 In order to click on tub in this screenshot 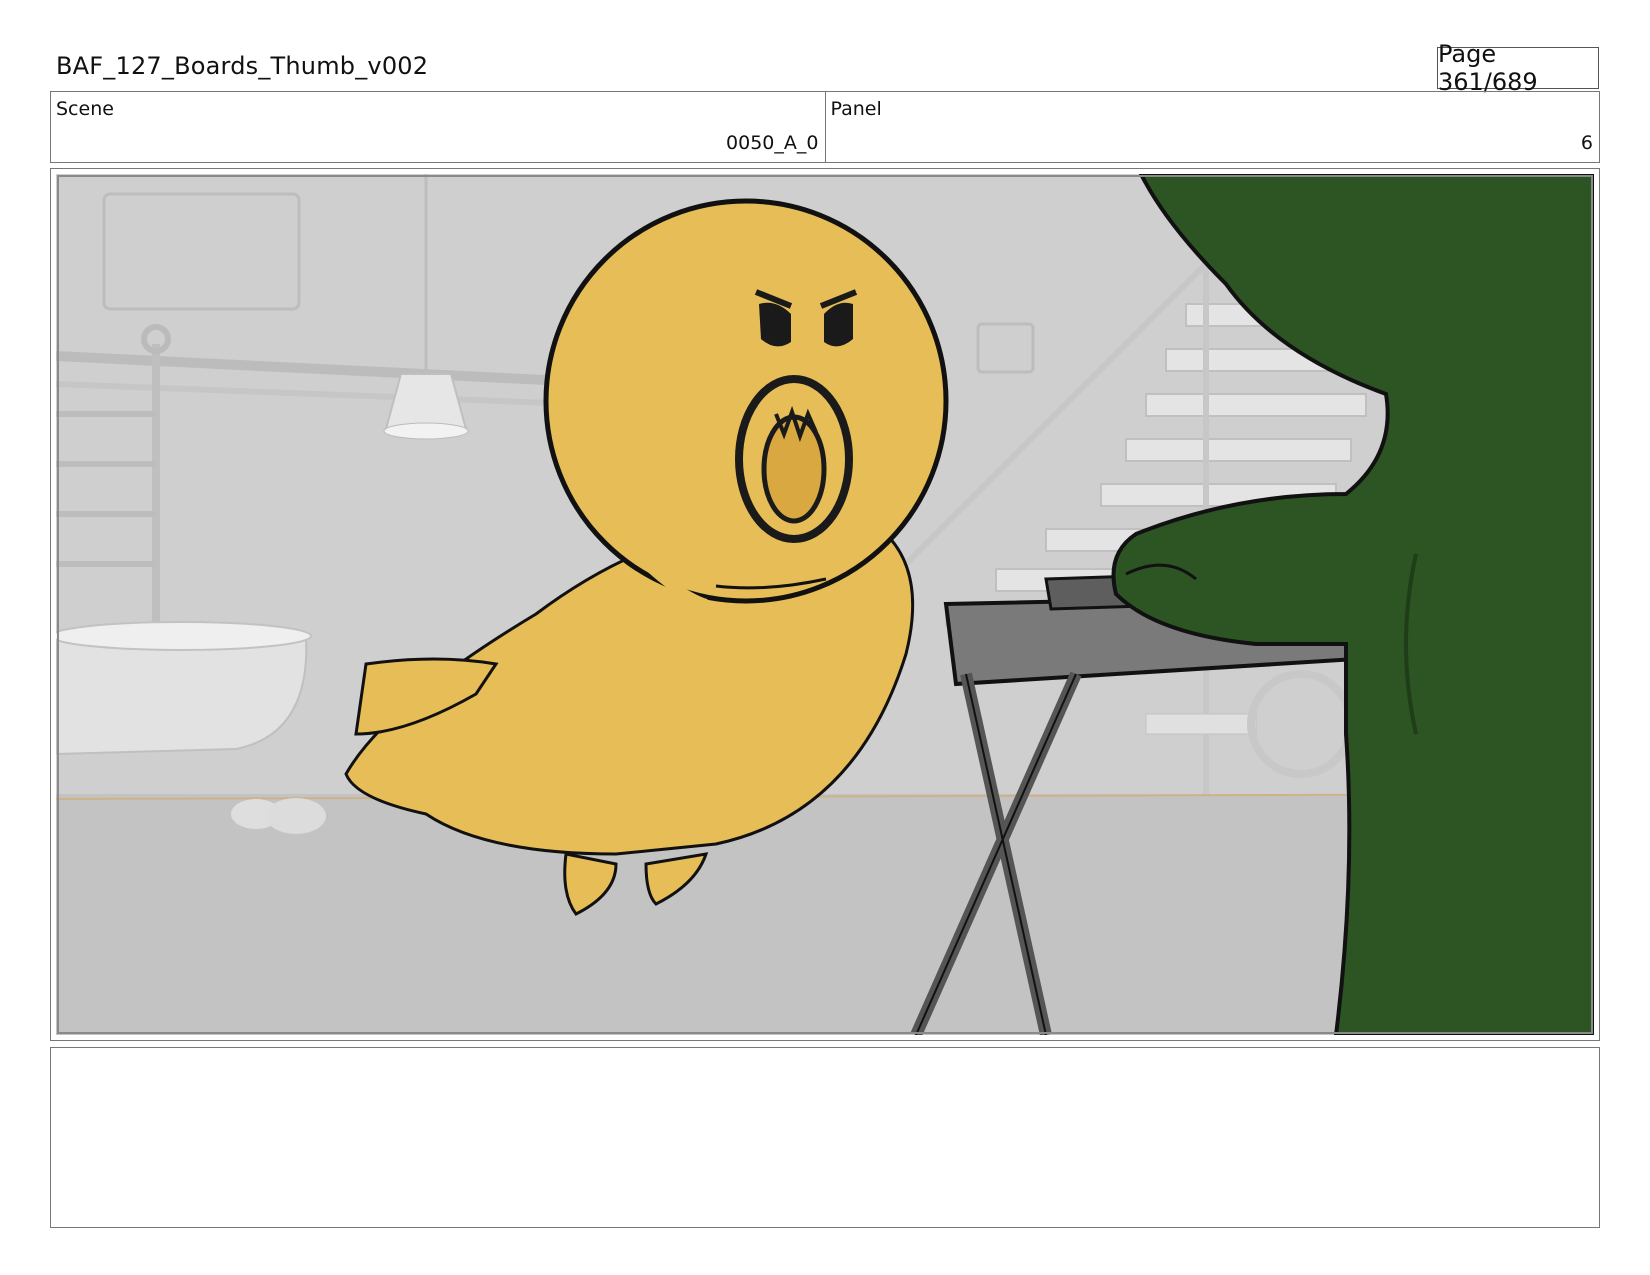, I will do `click(182, 694)`.